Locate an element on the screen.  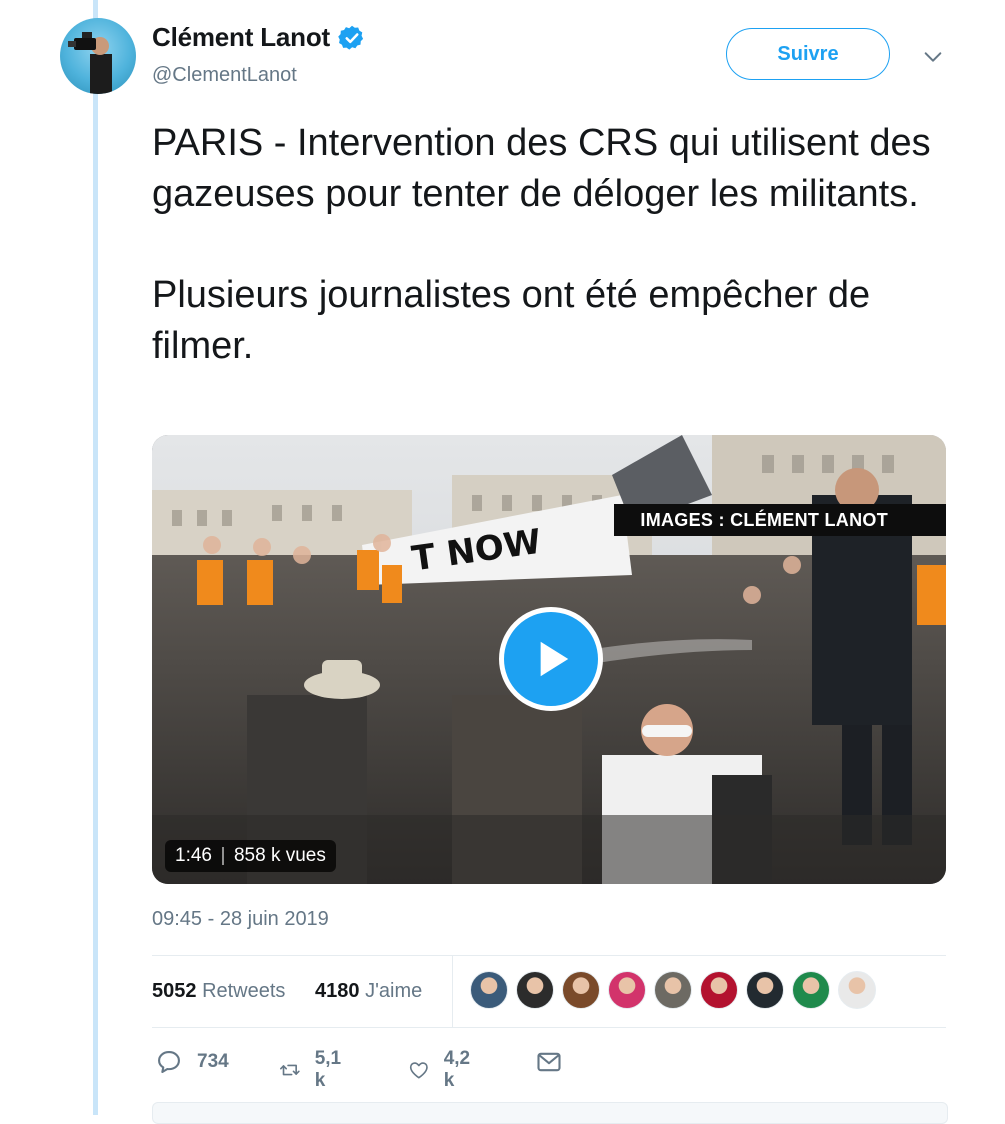
video-duration: 1:46 is located at coordinates (193, 855).